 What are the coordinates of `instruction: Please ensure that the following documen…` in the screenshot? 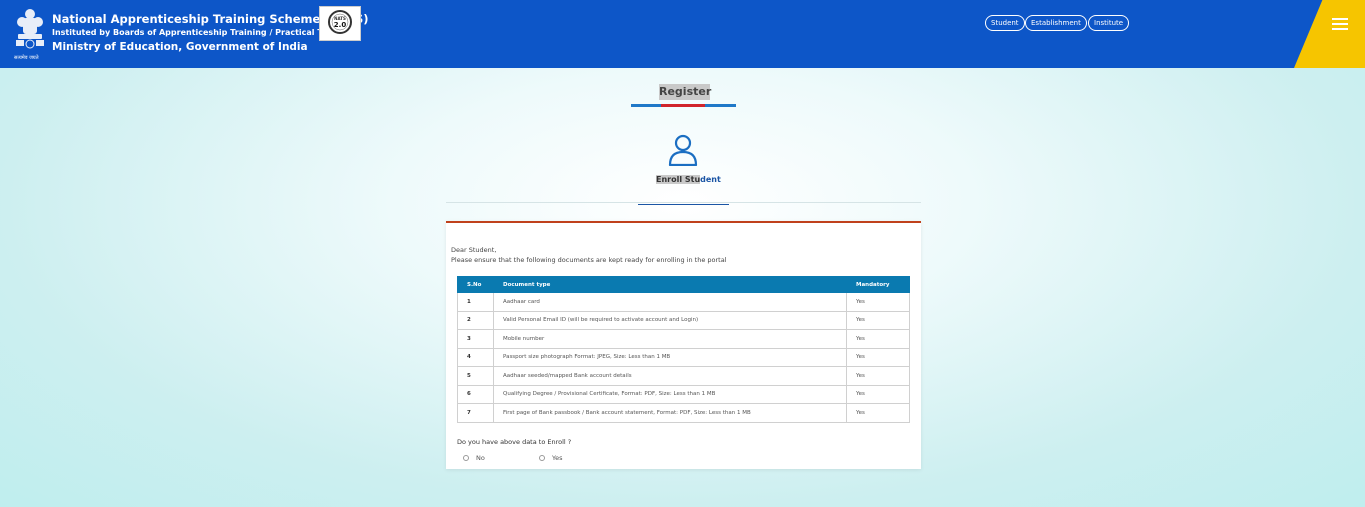 It's located at (589, 260).